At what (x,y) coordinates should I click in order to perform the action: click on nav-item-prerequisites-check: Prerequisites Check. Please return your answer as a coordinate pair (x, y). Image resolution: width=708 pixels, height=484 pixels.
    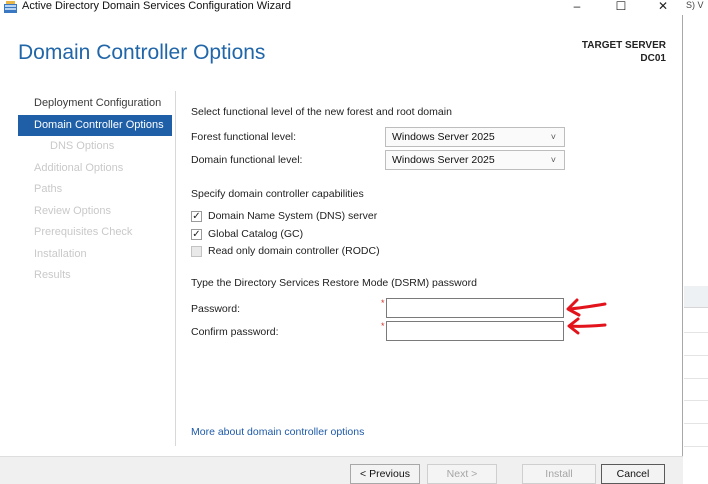
    Looking at the image, I should click on (83, 232).